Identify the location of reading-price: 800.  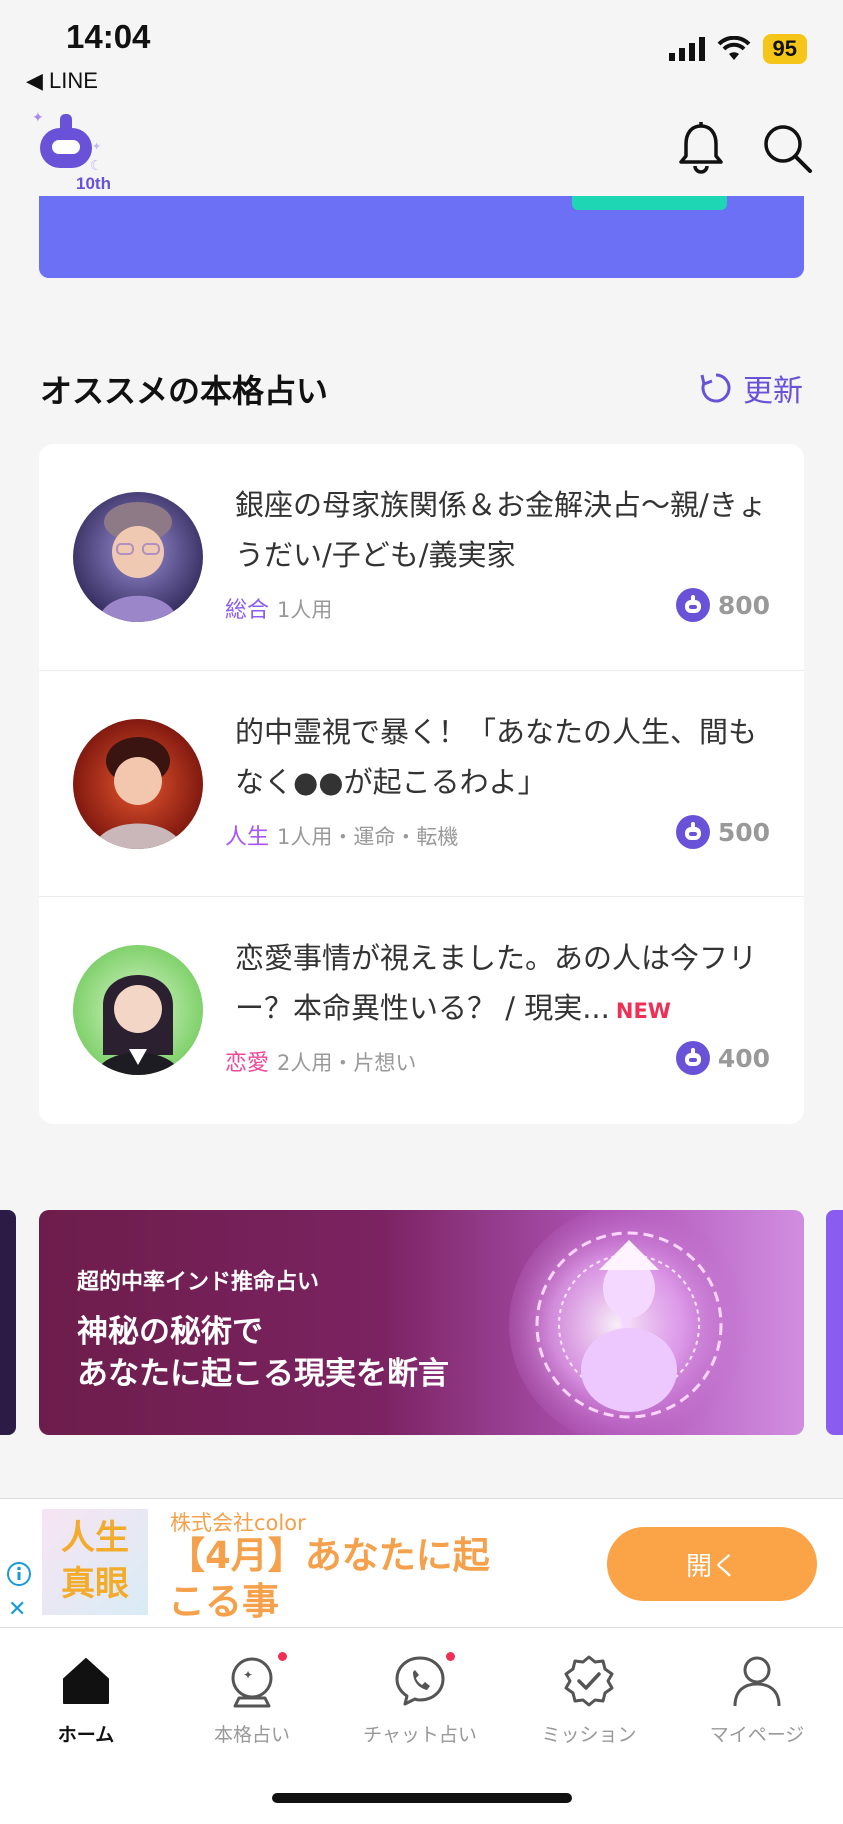
(722, 605).